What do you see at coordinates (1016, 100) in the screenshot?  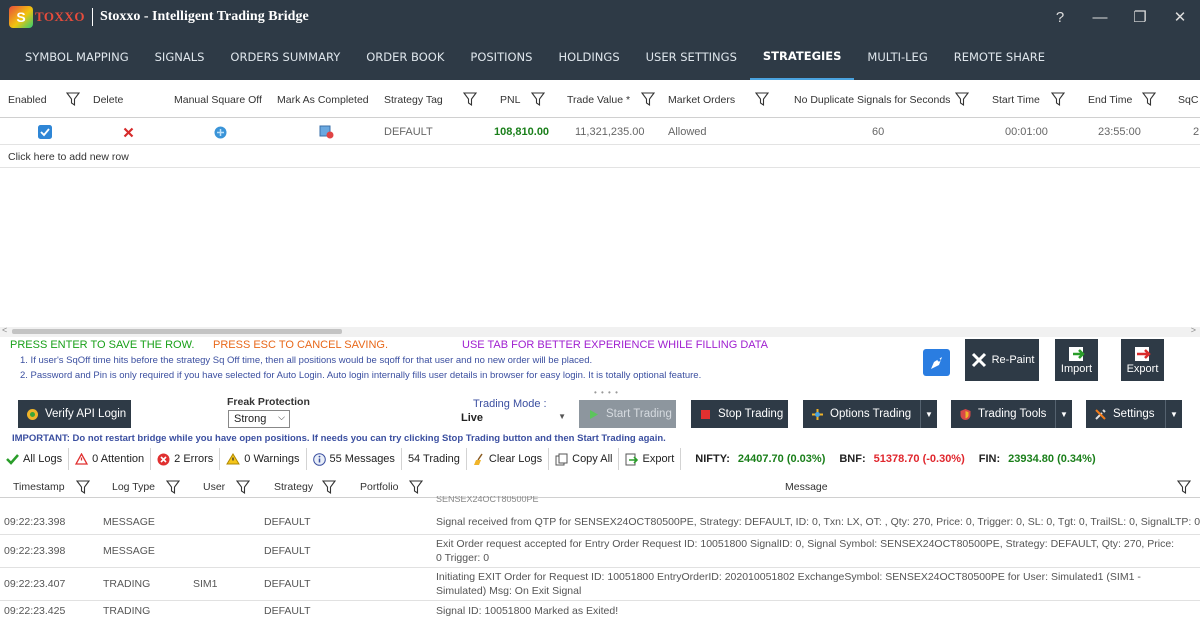 I see `col-start-time: Start Time` at bounding box center [1016, 100].